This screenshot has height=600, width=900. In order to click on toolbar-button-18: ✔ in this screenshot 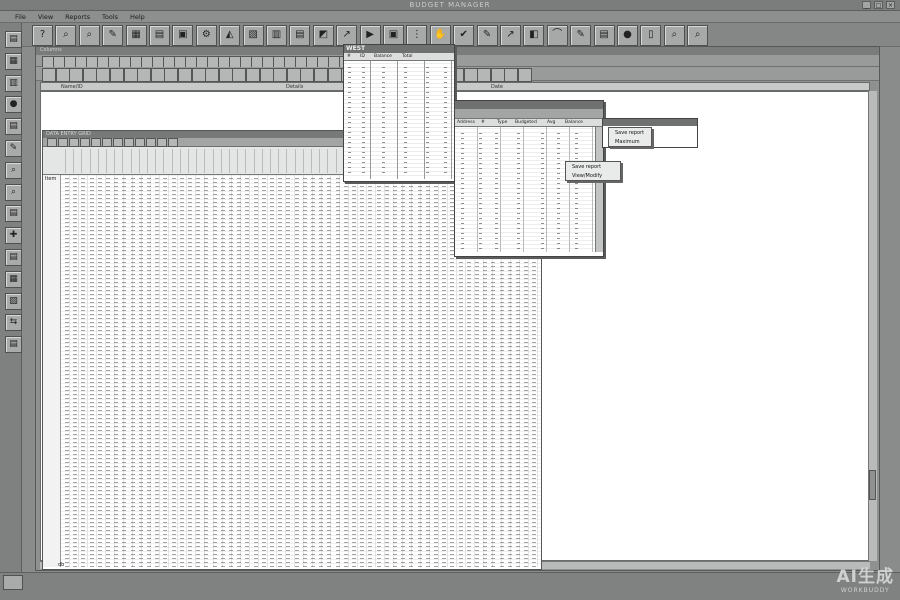, I will do `click(464, 35)`.